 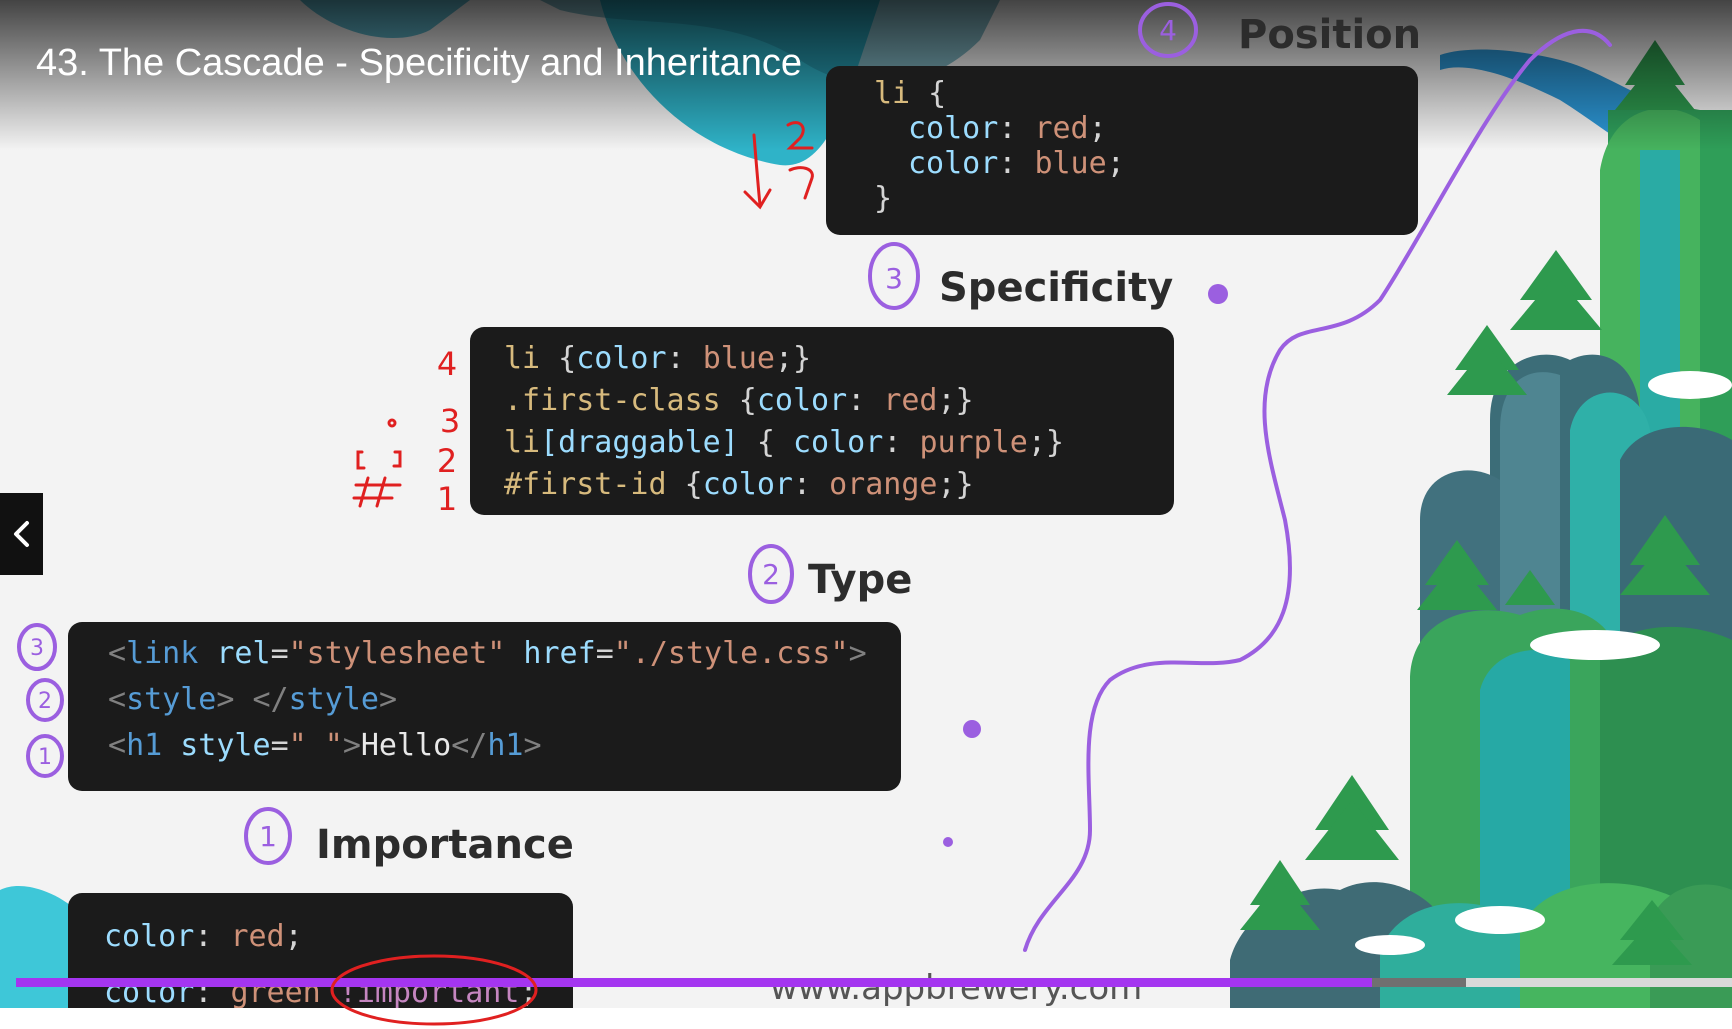 I want to click on code-line: li[draggable] { color: purple;}, so click(x=784, y=442).